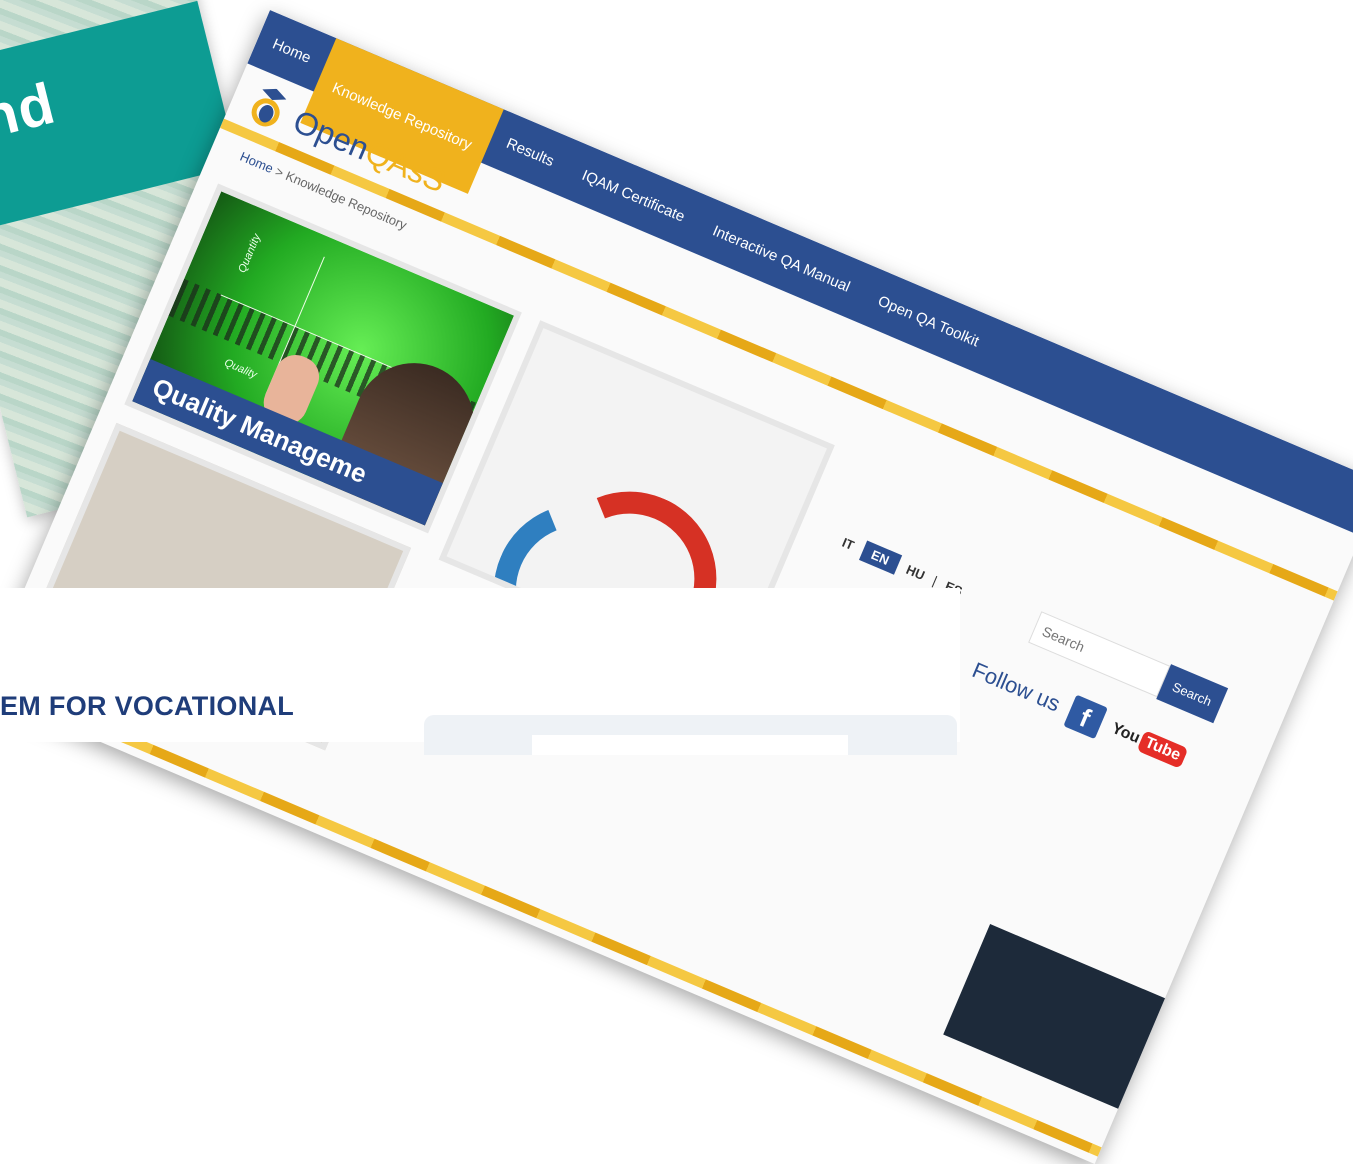 This screenshot has height=1164, width=1353. Describe the element at coordinates (268, 108) in the screenshot. I see `graduation-cap-icon` at that location.